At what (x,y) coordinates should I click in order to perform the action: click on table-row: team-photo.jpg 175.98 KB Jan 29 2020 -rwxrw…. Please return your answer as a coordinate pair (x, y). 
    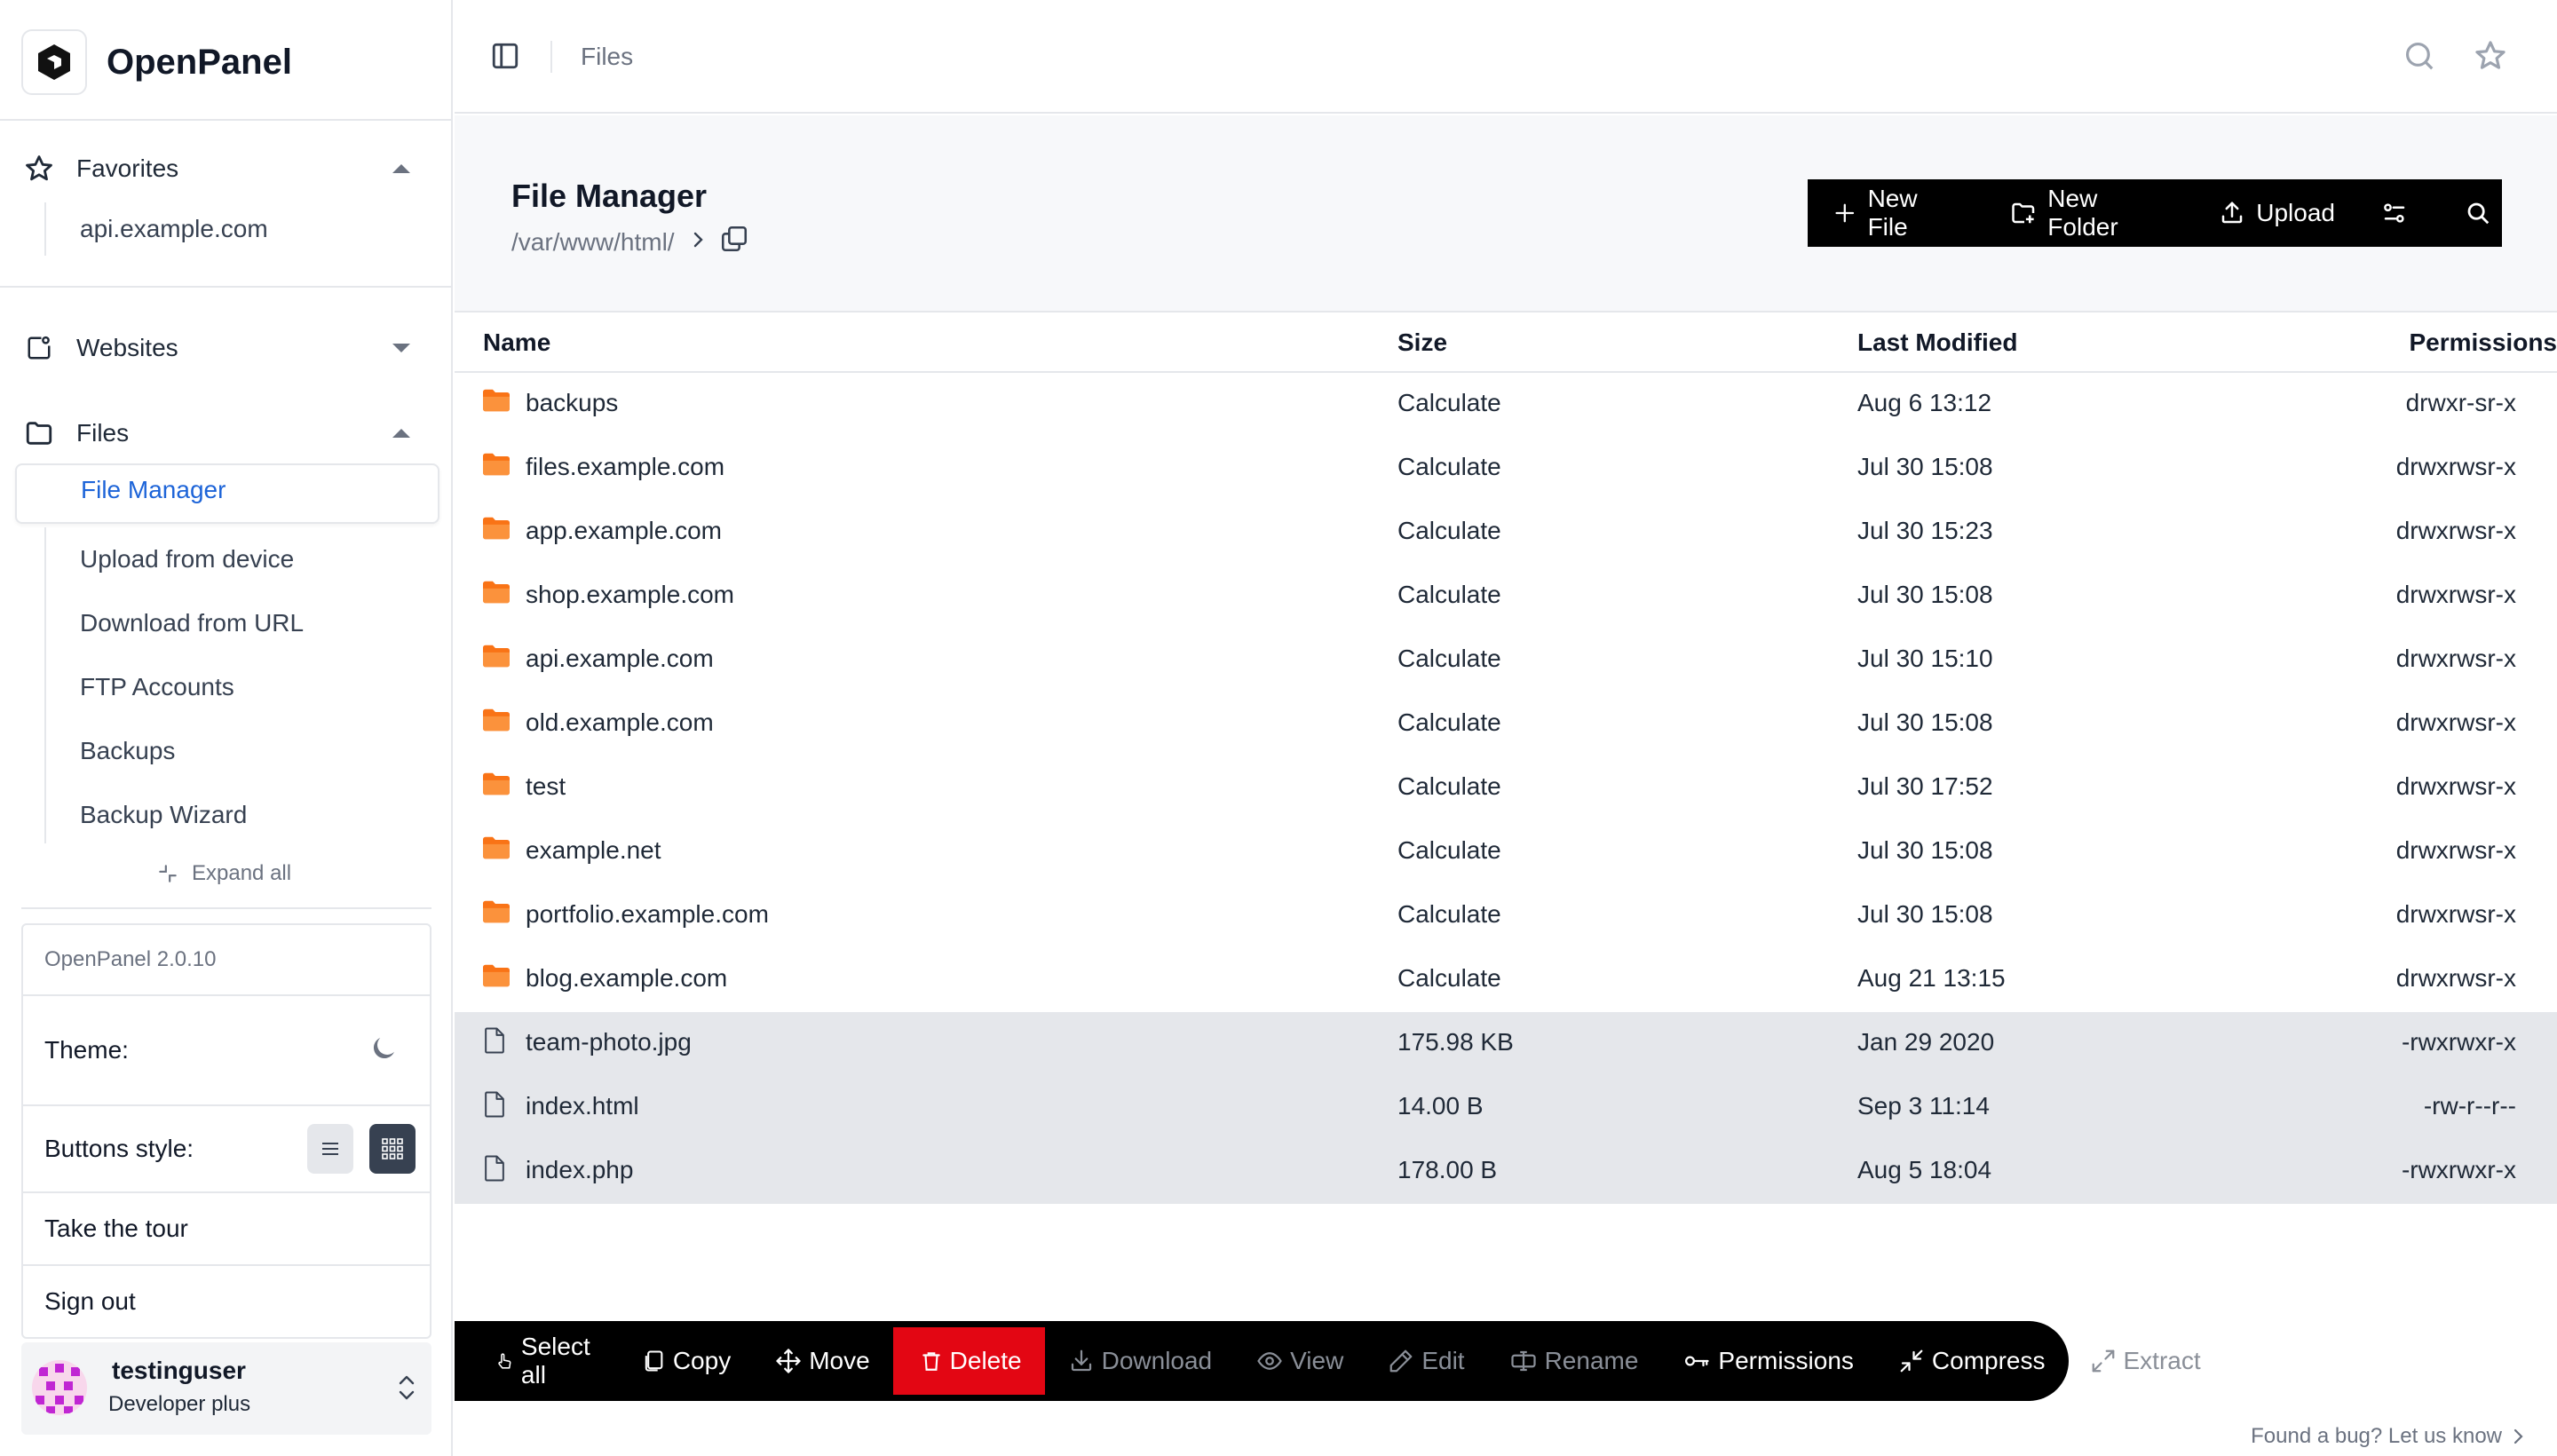
    Looking at the image, I should click on (1506, 1044).